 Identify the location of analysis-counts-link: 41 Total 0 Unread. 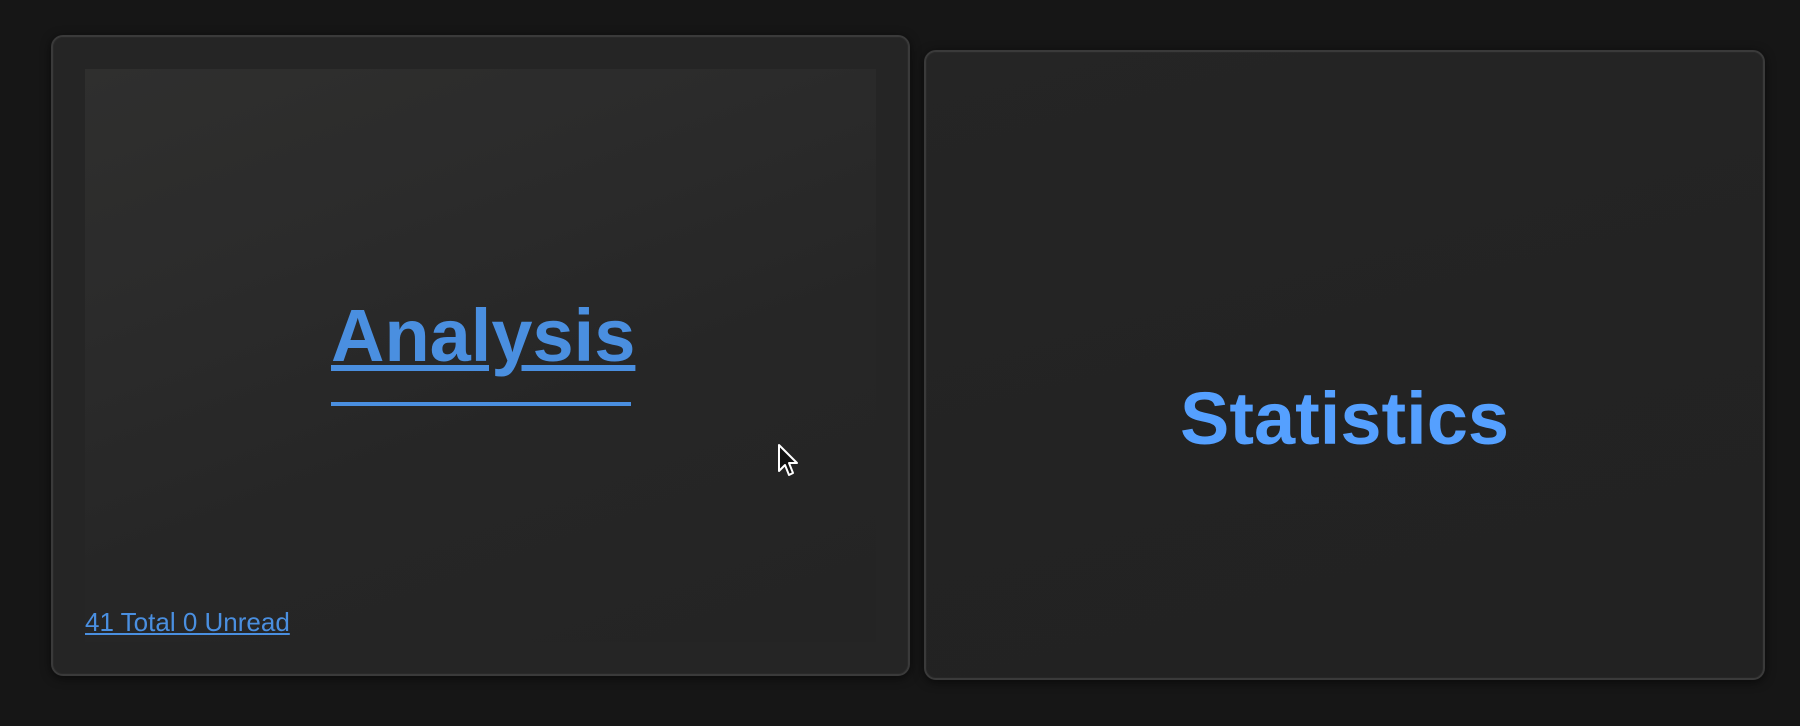
(187, 622).